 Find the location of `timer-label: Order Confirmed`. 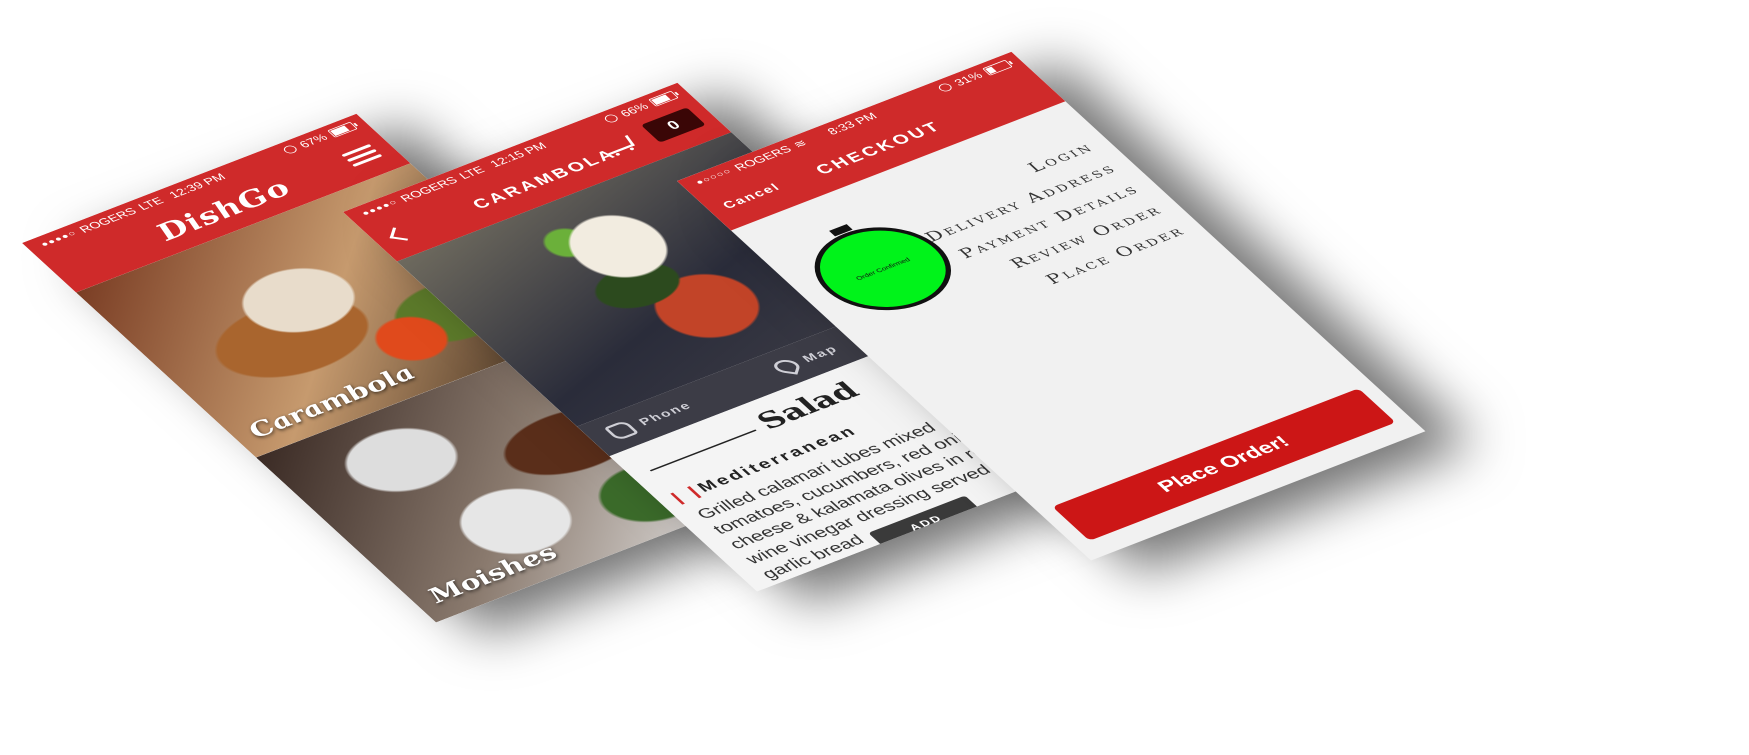

timer-label: Order Confirmed is located at coordinates (882, 269).